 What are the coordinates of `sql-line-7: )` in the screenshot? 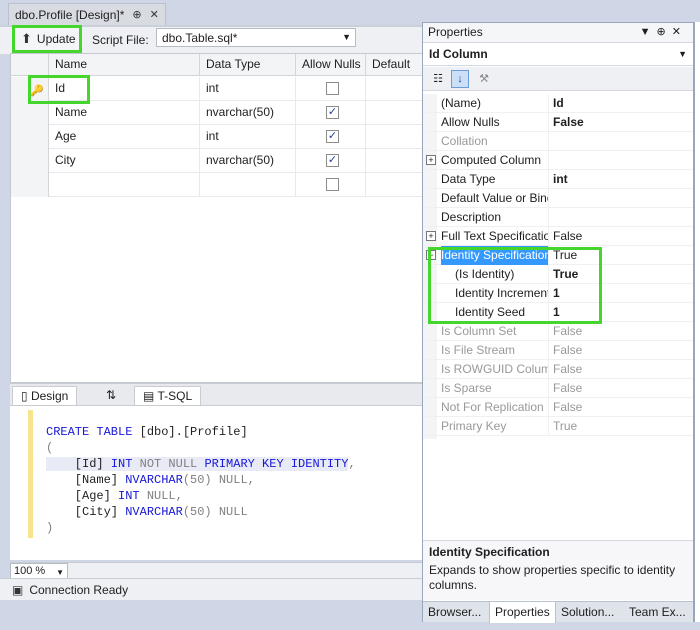 It's located at (50, 528).